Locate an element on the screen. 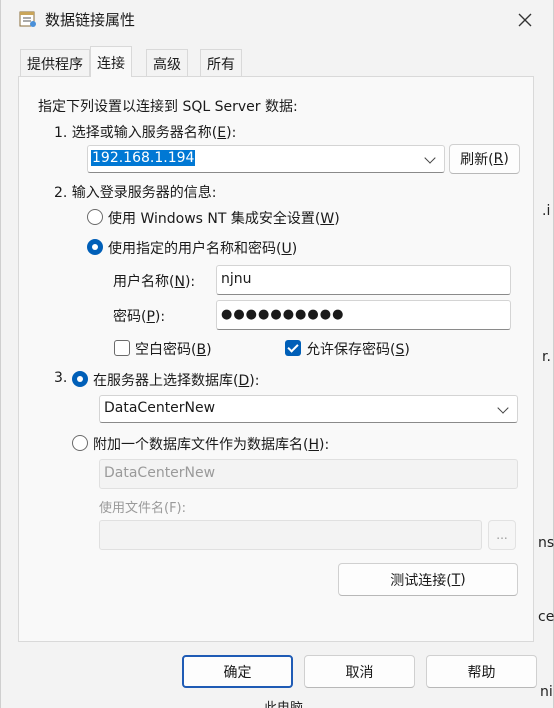  tab-provider: 提供程序 is located at coordinates (55, 62).